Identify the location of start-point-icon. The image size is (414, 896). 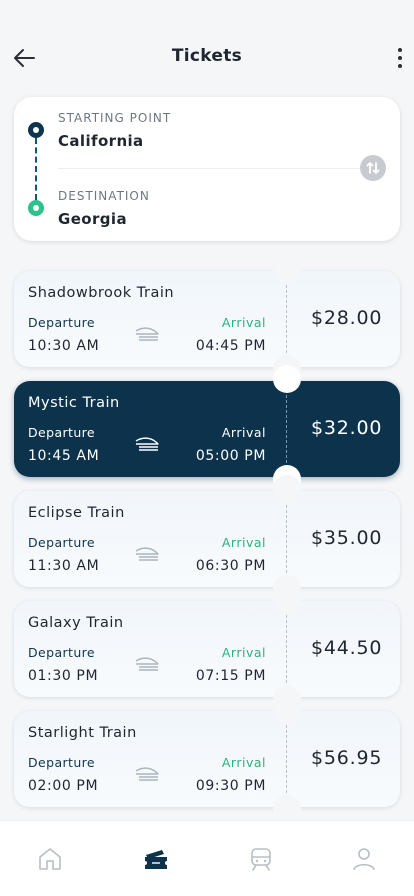
(36, 130).